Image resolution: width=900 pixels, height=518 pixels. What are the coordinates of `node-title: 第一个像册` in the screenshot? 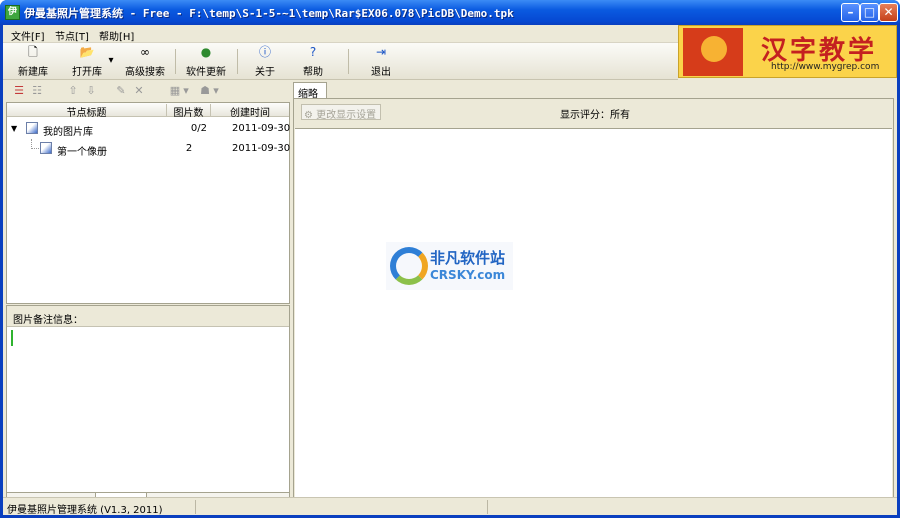 It's located at (82, 152).